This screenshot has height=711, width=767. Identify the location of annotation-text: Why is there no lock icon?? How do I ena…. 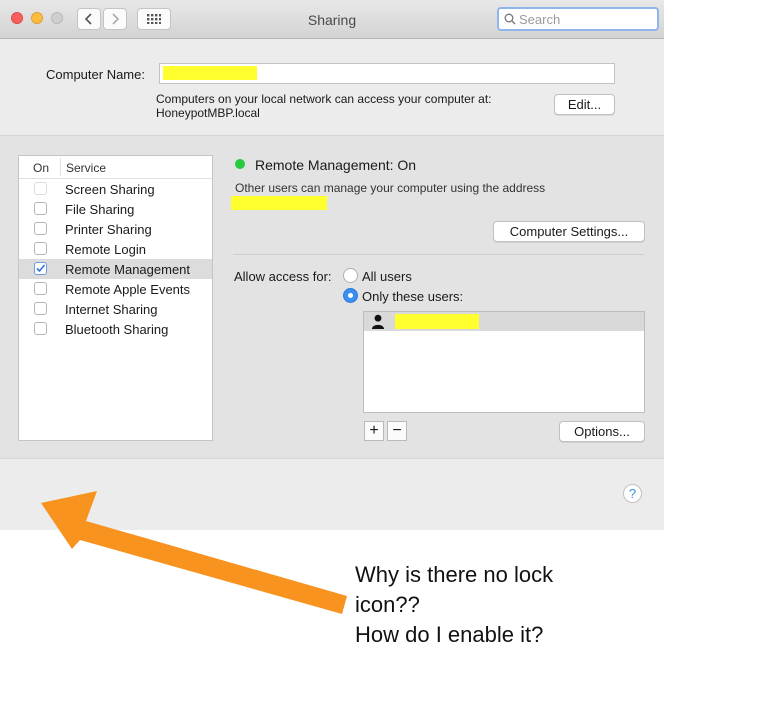
(505, 605).